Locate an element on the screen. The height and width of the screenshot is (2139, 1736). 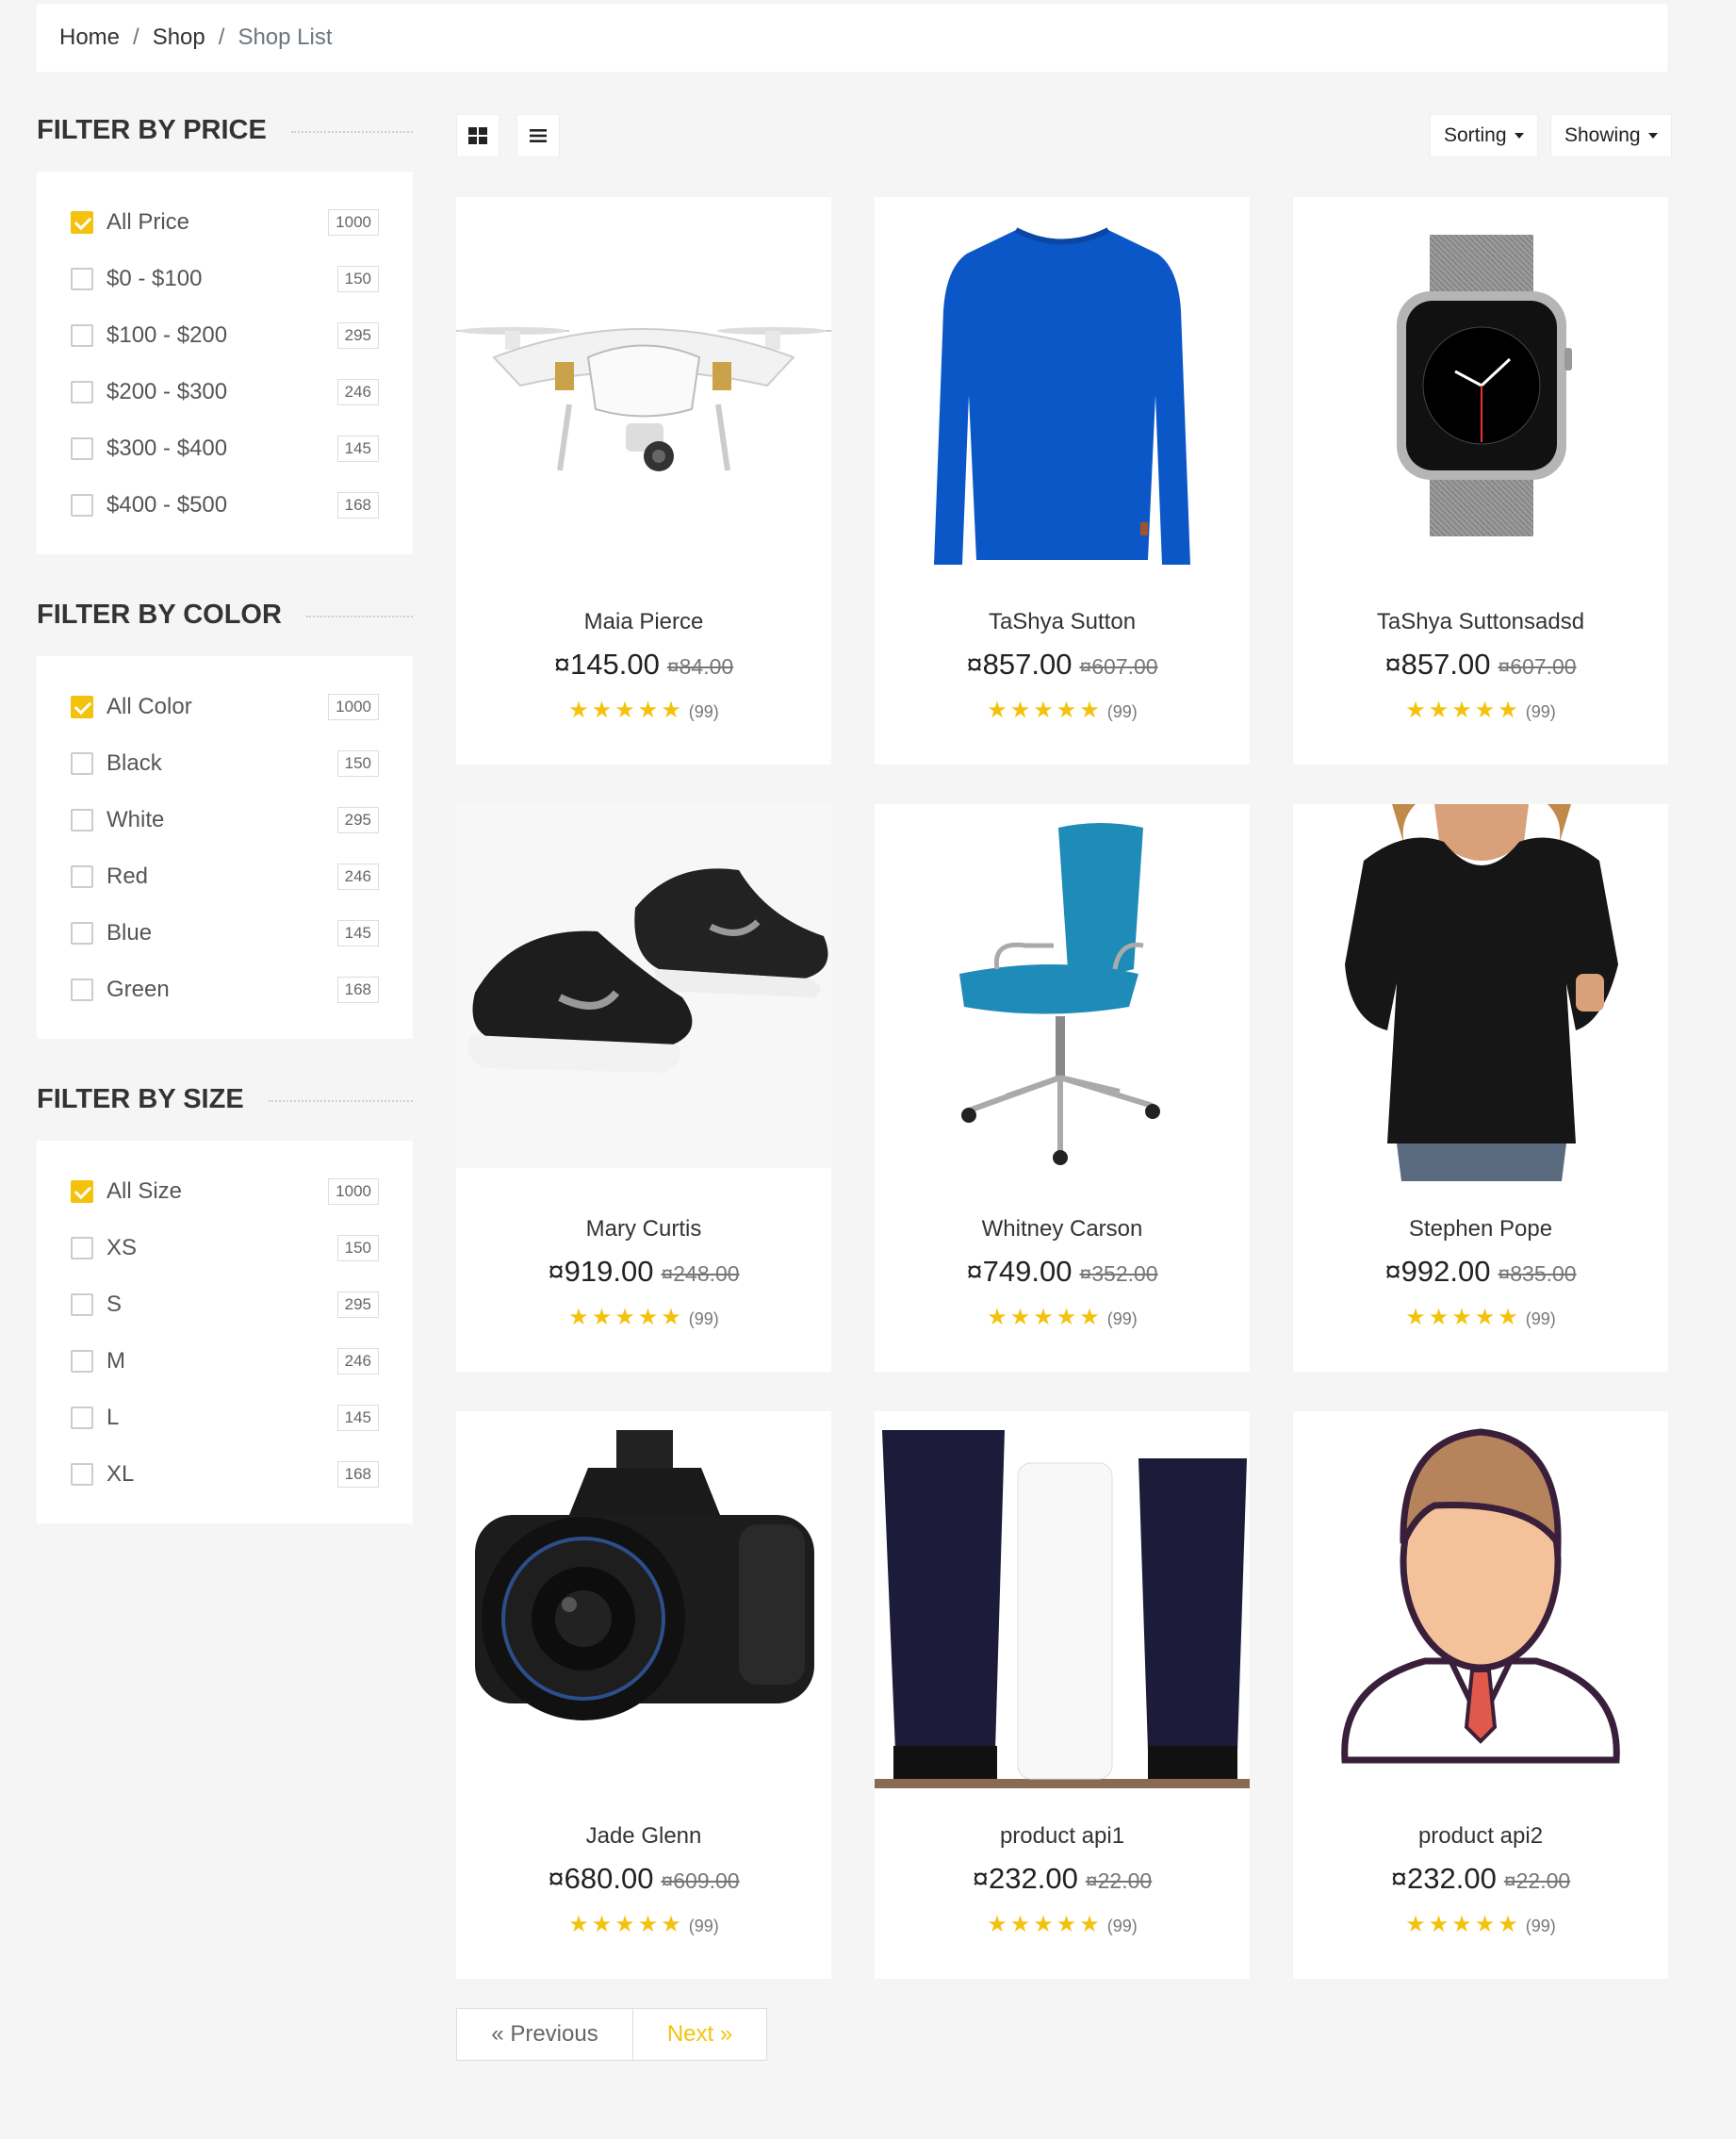
caret-down-icon is located at coordinates (1652, 136).